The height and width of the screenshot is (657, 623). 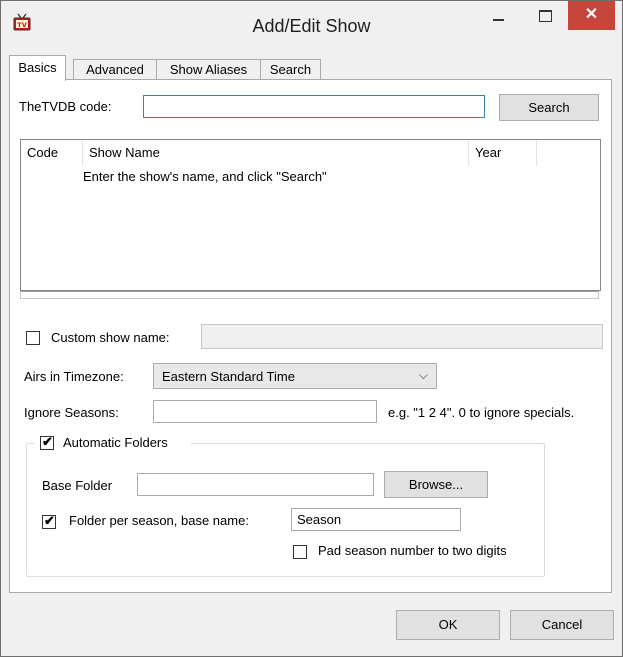 What do you see at coordinates (545, 16) in the screenshot?
I see `maximize-button` at bounding box center [545, 16].